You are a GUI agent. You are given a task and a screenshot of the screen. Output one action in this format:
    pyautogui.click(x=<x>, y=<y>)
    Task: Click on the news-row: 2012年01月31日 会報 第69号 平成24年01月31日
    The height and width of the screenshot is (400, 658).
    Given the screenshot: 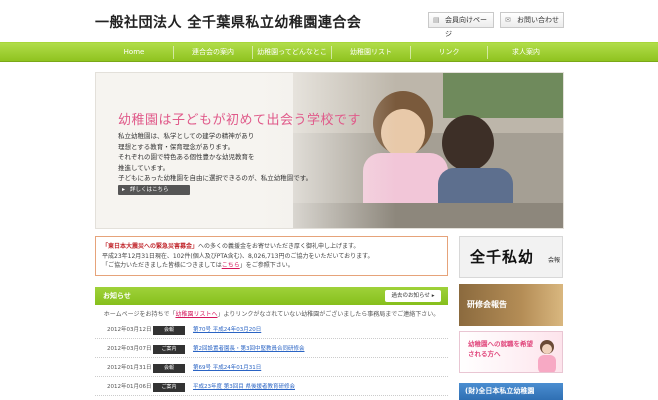 What is the action you would take?
    pyautogui.click(x=271, y=368)
    